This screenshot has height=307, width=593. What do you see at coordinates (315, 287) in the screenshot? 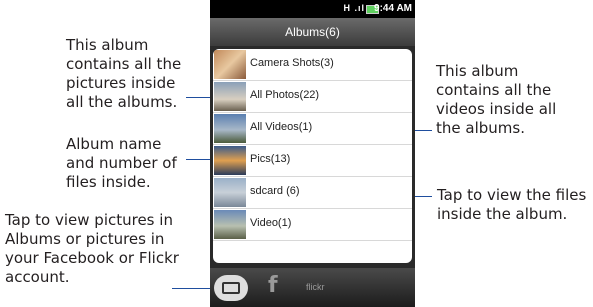
I see `tab-flickr: flickr` at bounding box center [315, 287].